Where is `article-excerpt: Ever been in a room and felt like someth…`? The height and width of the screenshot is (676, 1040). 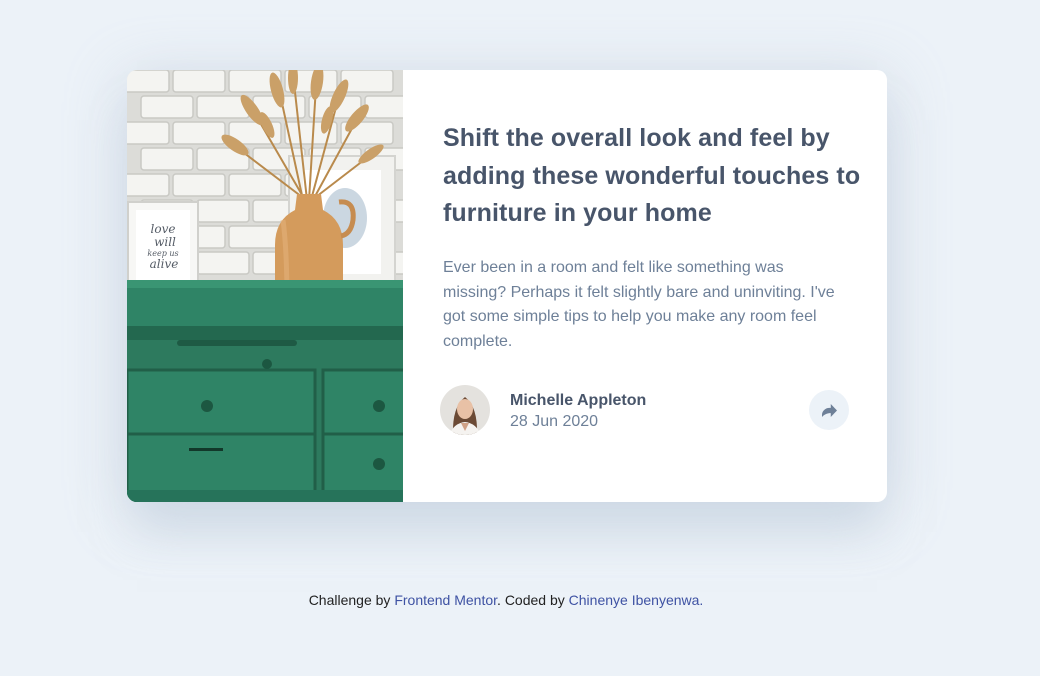
article-excerpt: Ever been in a room and felt like someth… is located at coordinates (639, 304).